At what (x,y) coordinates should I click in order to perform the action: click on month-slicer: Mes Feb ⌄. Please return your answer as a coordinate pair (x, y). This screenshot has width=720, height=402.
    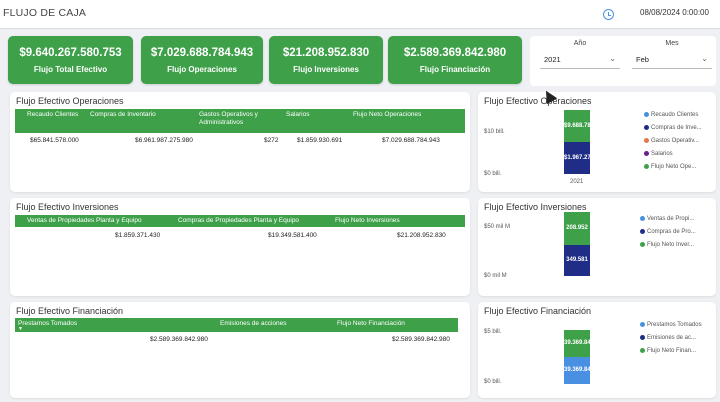
    Looking at the image, I should click on (672, 54).